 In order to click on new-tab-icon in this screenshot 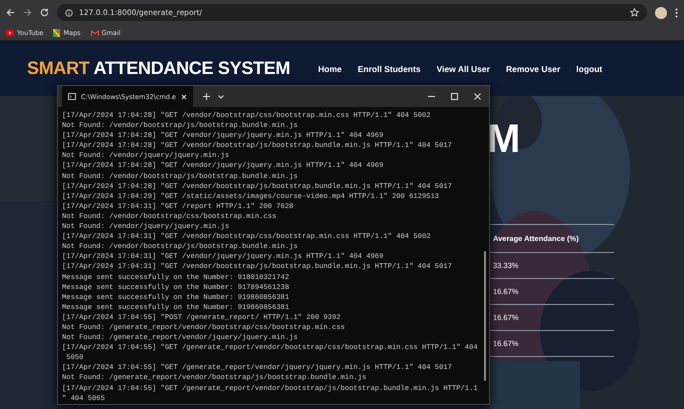, I will do `click(206, 96)`.